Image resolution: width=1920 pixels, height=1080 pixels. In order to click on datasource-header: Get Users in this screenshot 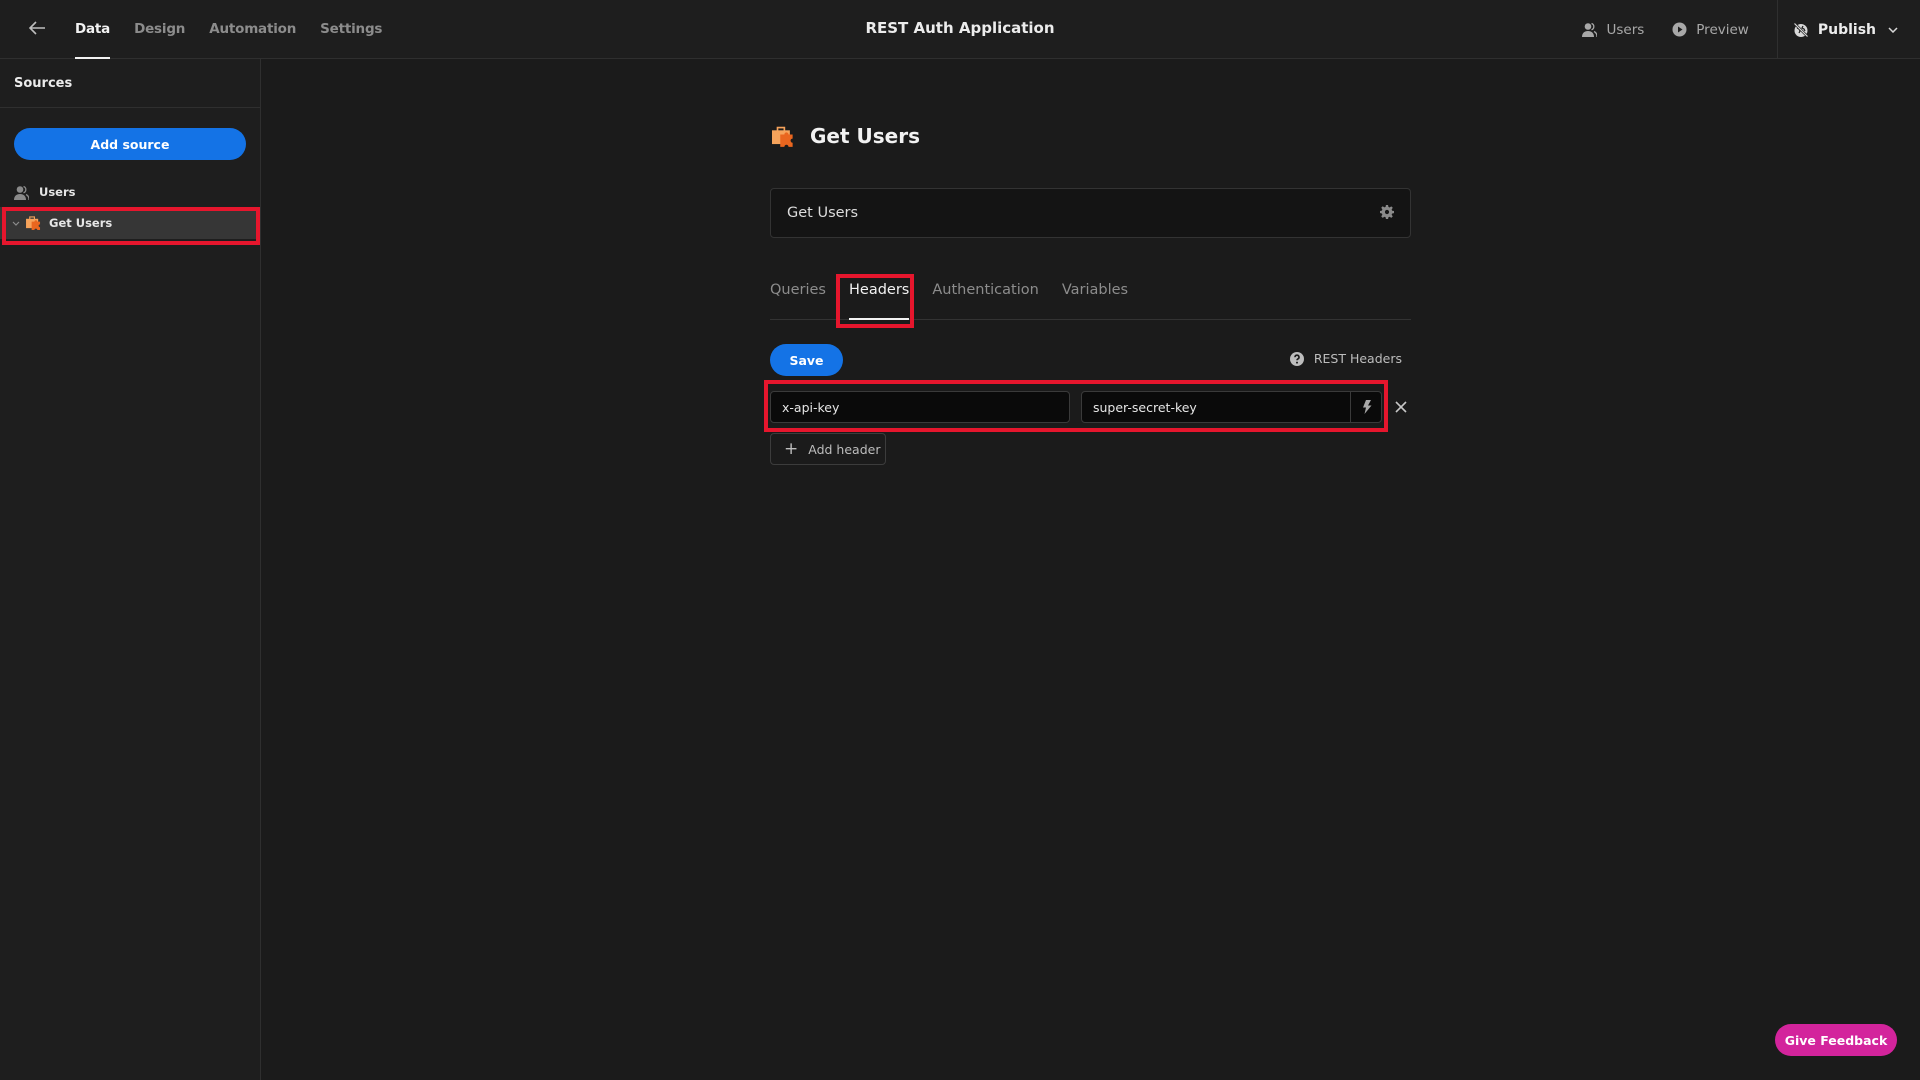, I will do `click(846, 136)`.